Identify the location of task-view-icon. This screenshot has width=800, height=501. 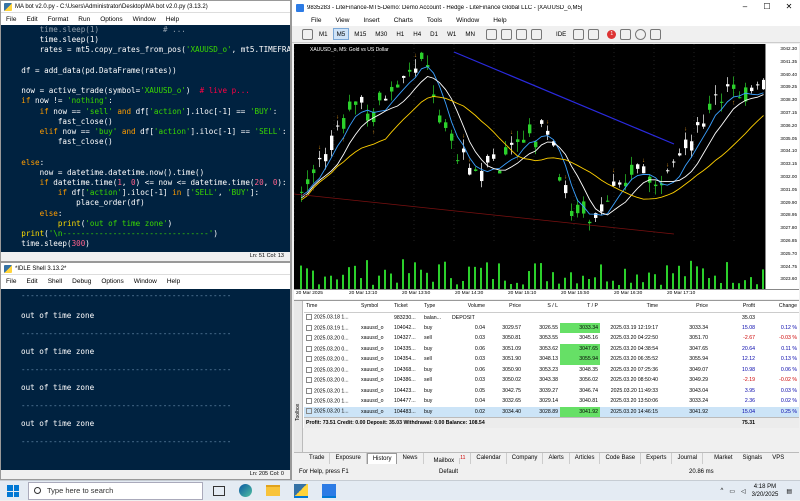
(219, 490).